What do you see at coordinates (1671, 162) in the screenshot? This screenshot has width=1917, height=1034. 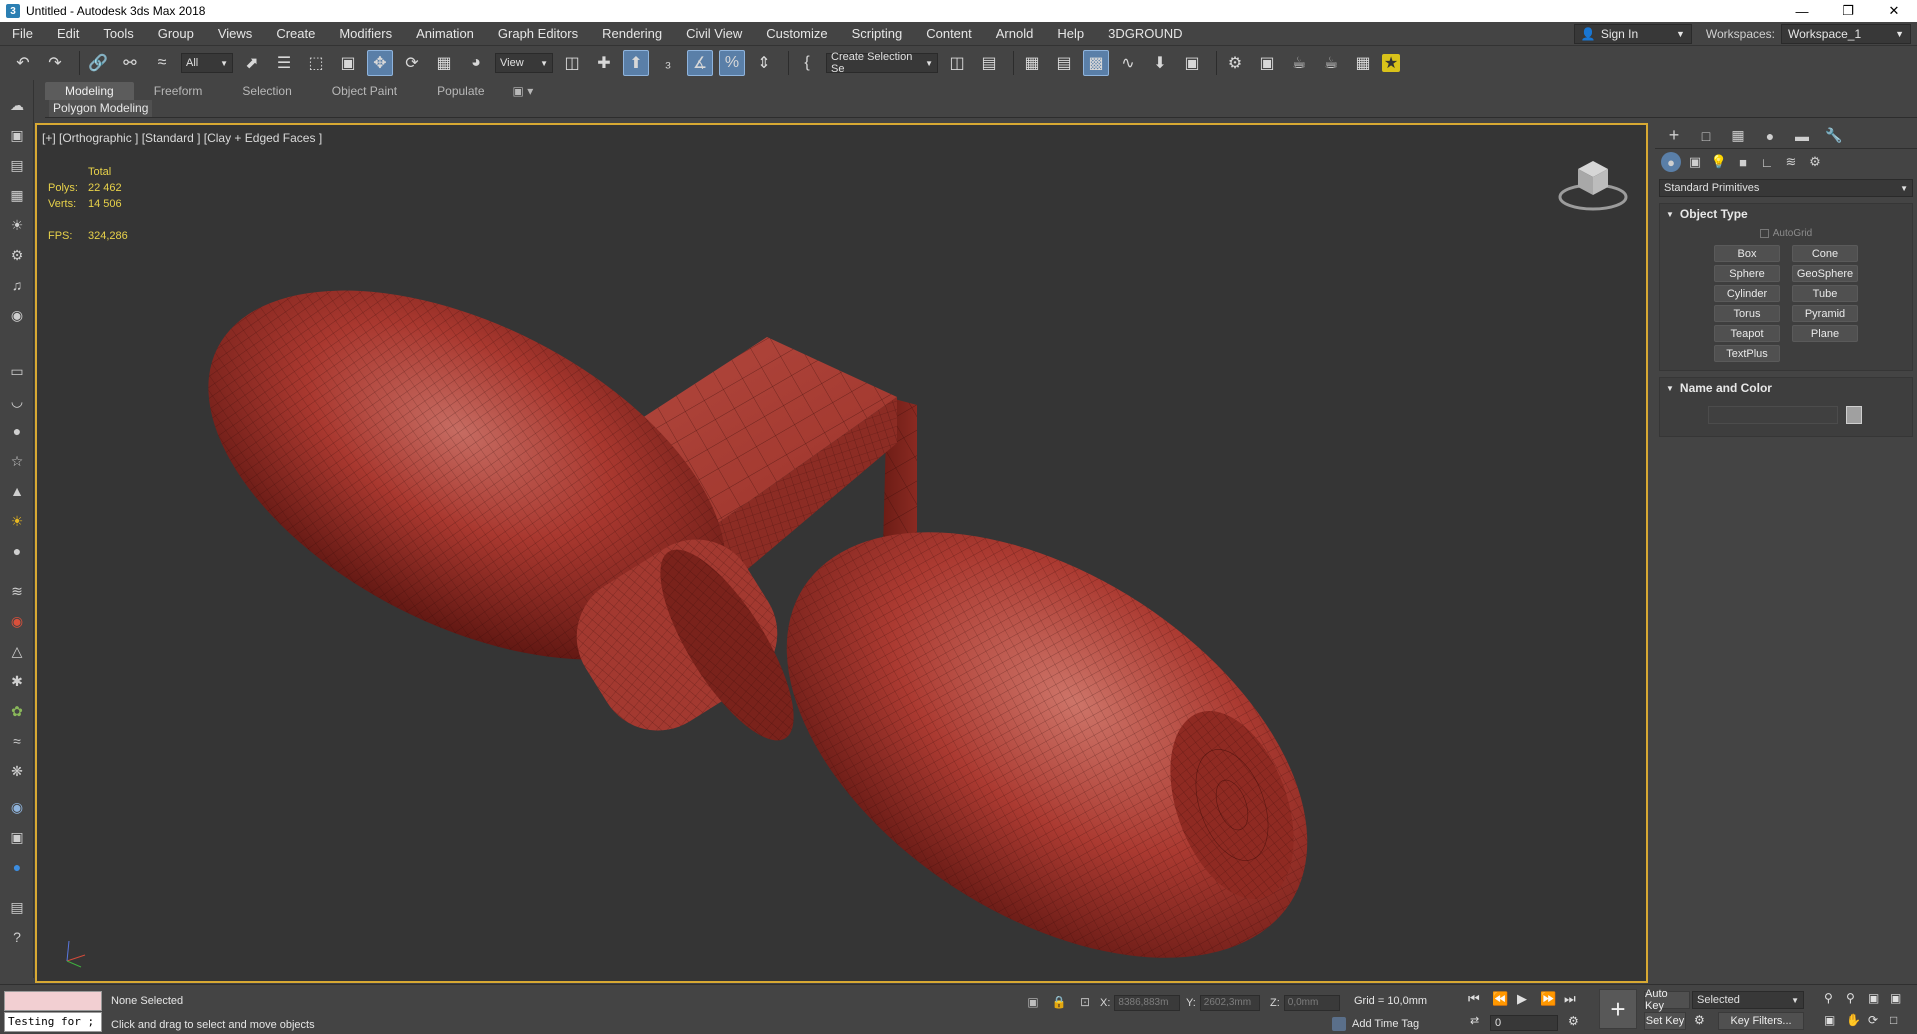 I see `geometry-icon: ●` at bounding box center [1671, 162].